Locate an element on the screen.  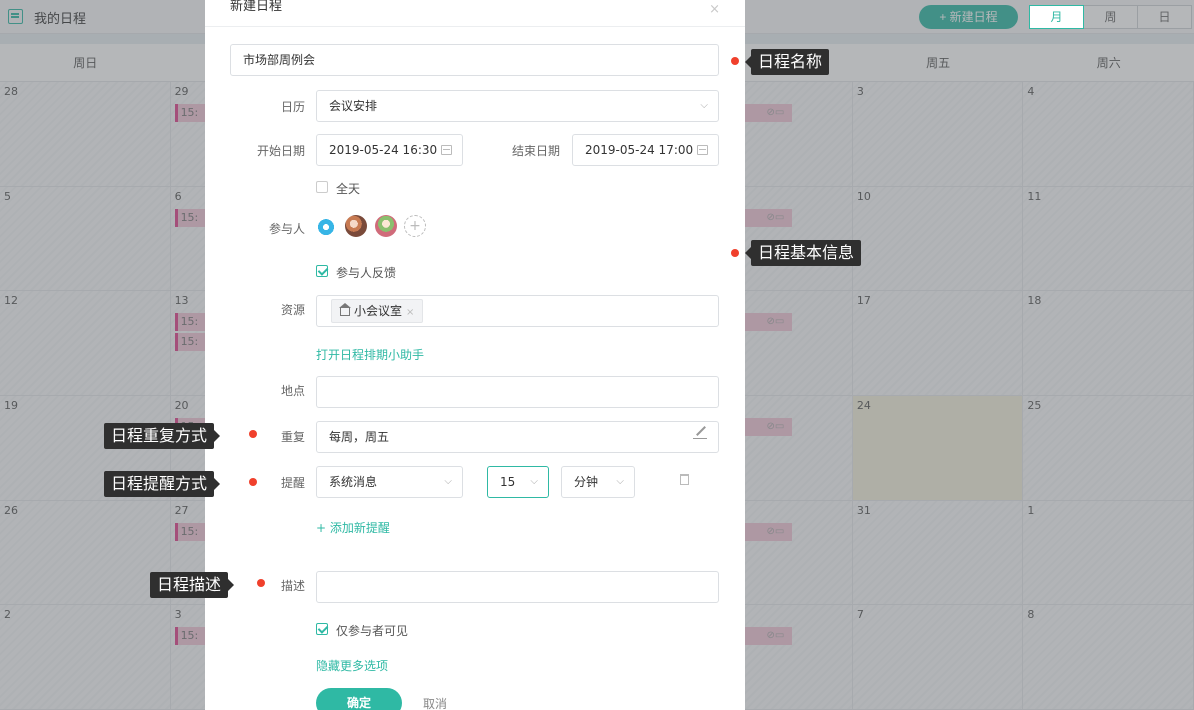
participants-only-label: 仅参与者可见 is located at coordinates (372, 631).